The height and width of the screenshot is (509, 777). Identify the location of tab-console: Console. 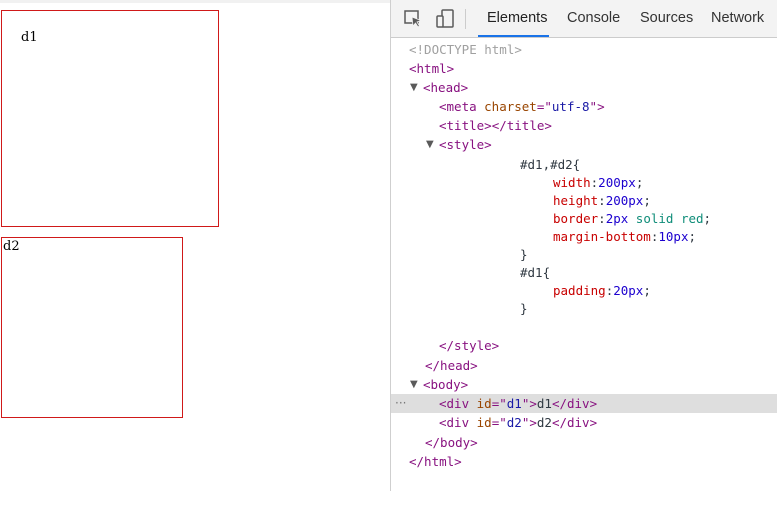
(593, 18).